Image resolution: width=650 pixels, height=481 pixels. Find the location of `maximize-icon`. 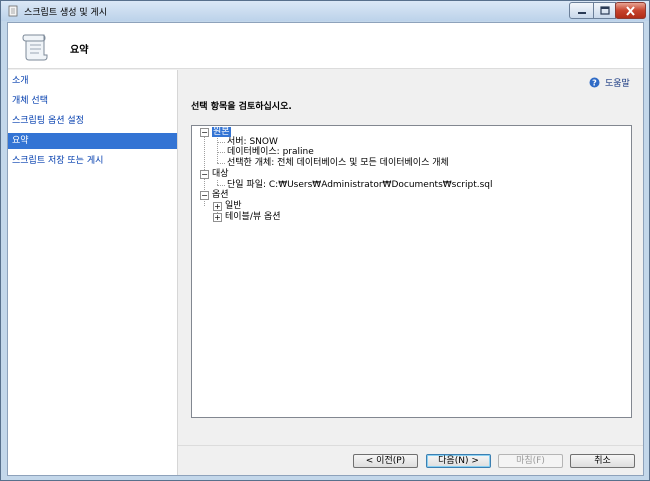

maximize-icon is located at coordinates (604, 10).